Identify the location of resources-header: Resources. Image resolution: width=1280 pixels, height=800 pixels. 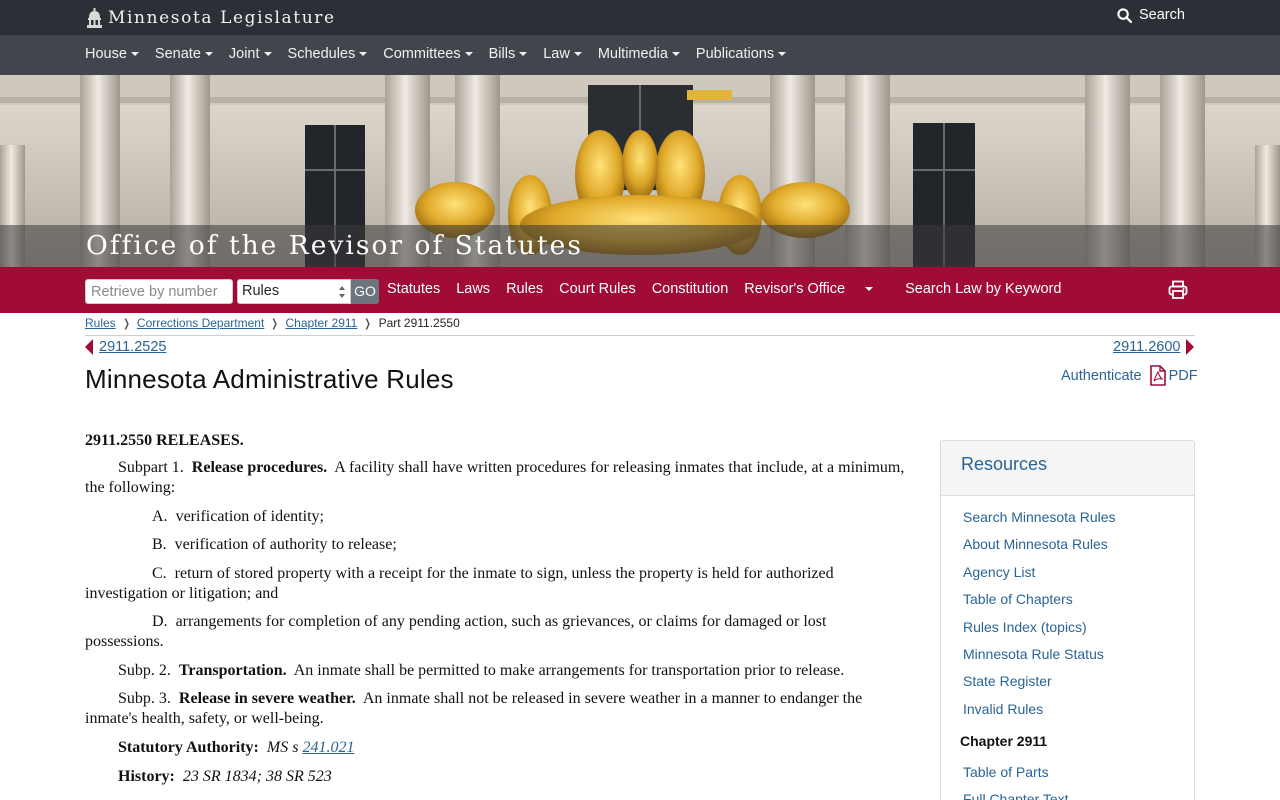
(1067, 468).